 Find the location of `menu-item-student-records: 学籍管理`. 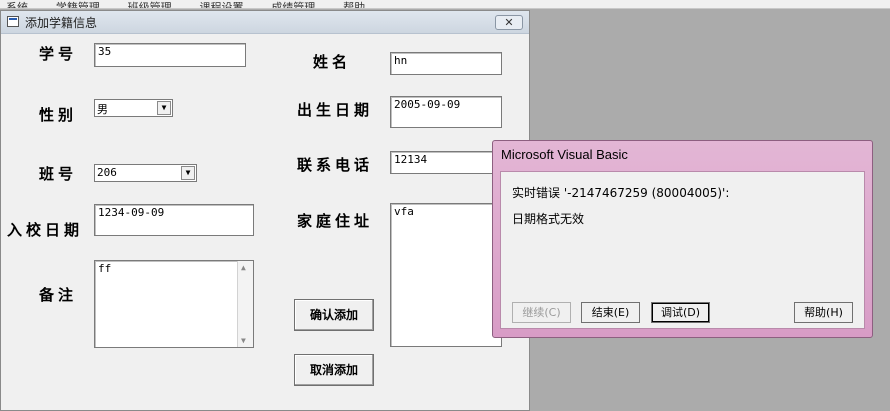

menu-item-student-records: 学籍管理 is located at coordinates (75, 4).